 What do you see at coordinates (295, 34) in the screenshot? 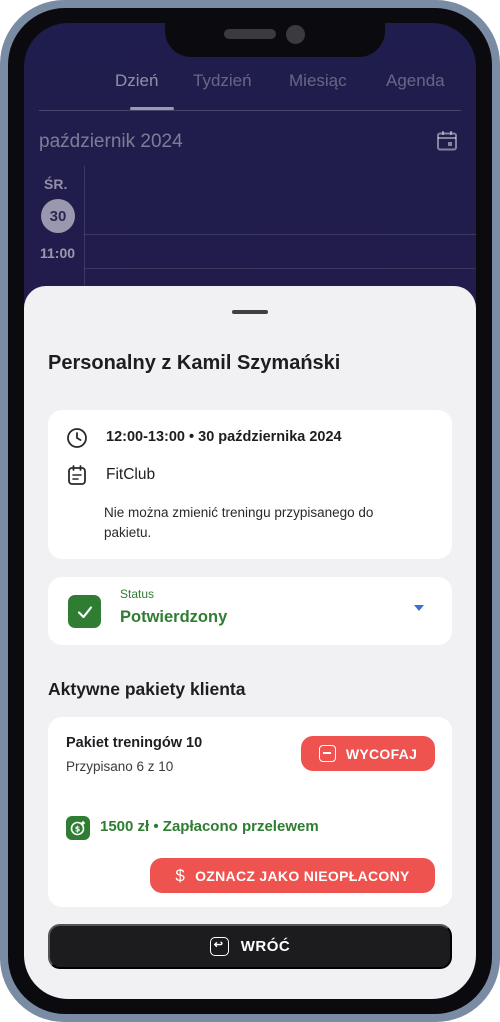
I see `phone-camera` at bounding box center [295, 34].